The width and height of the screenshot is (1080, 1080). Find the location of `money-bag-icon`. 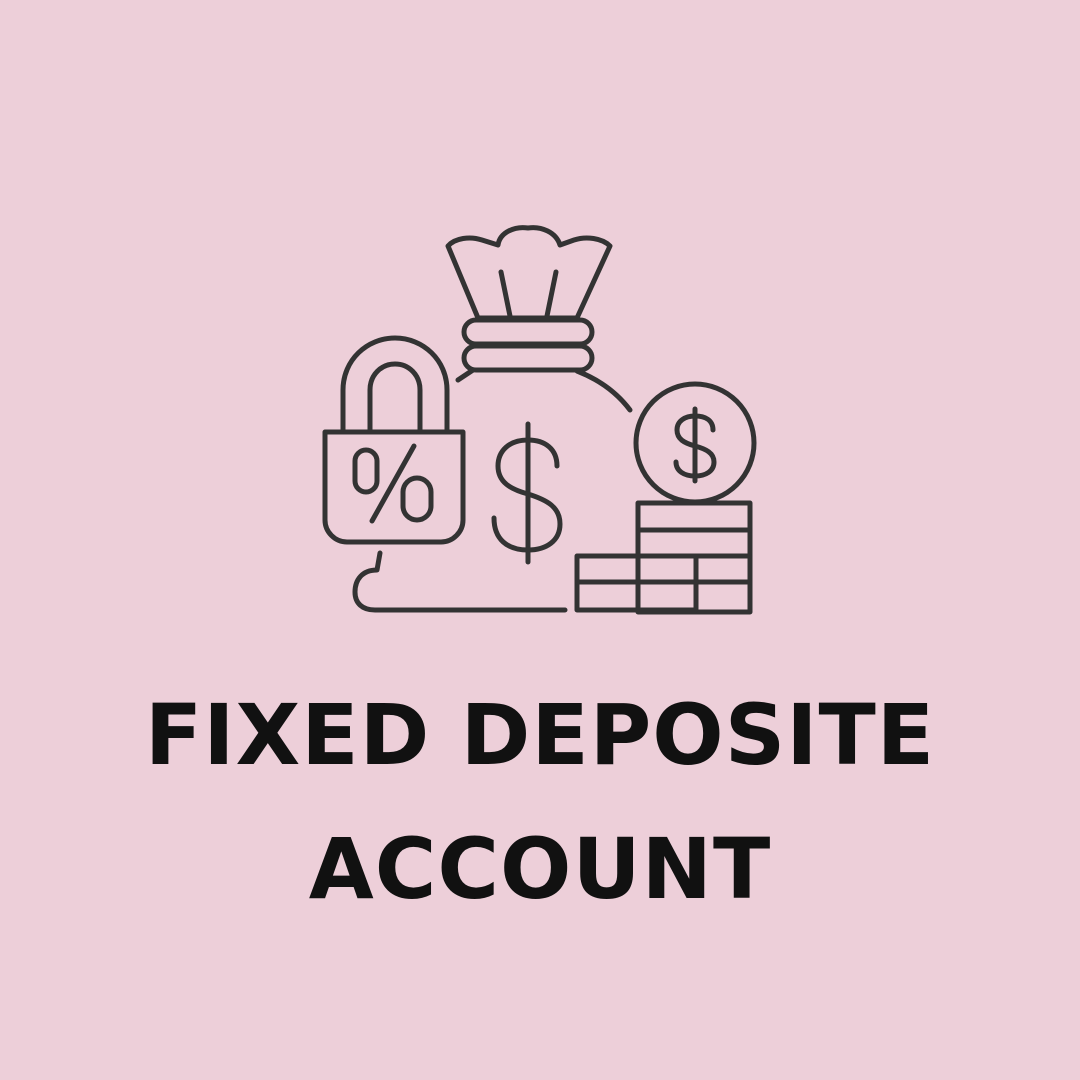

money-bag-icon is located at coordinates (492, 419).